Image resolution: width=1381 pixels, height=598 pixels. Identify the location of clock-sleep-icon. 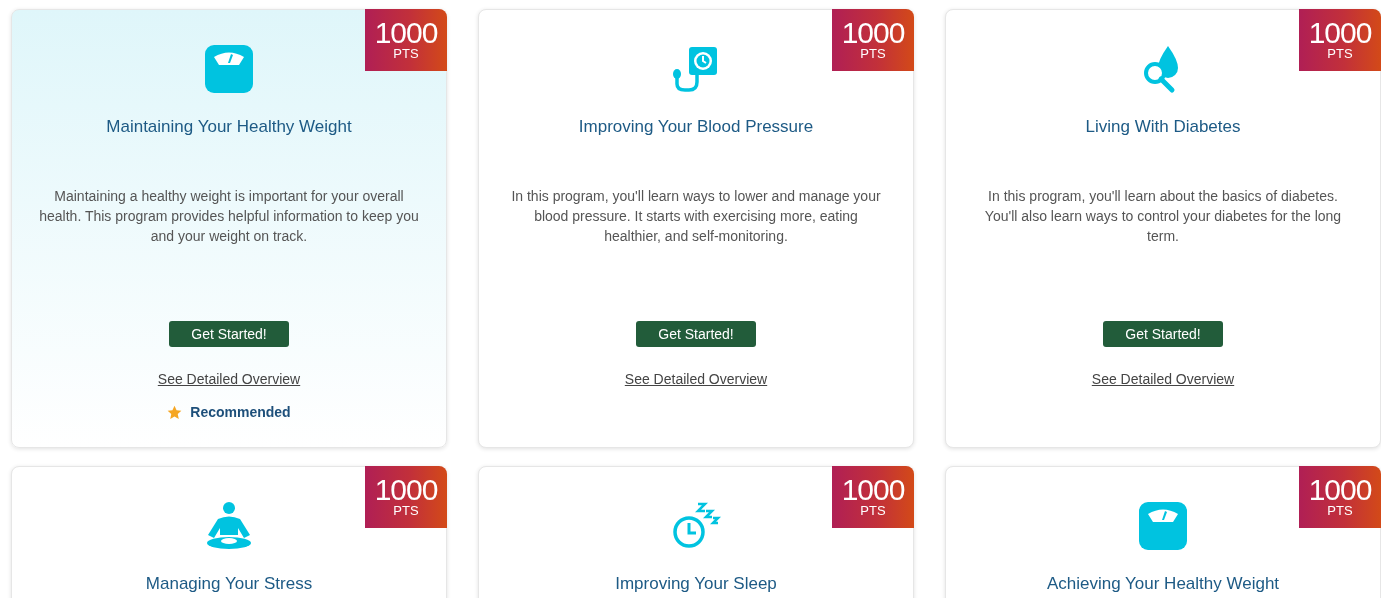
(696, 526).